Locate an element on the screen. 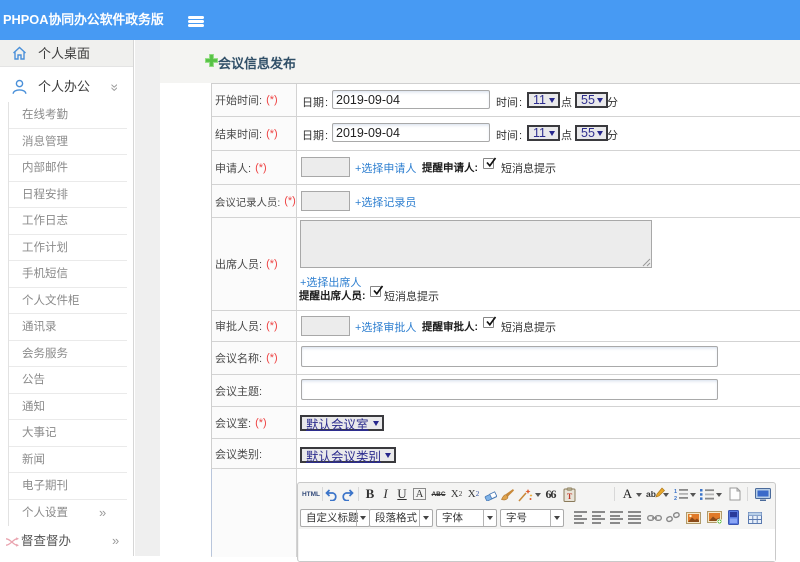 The width and height of the screenshot is (800, 562). svg-text: T is located at coordinates (570, 496).